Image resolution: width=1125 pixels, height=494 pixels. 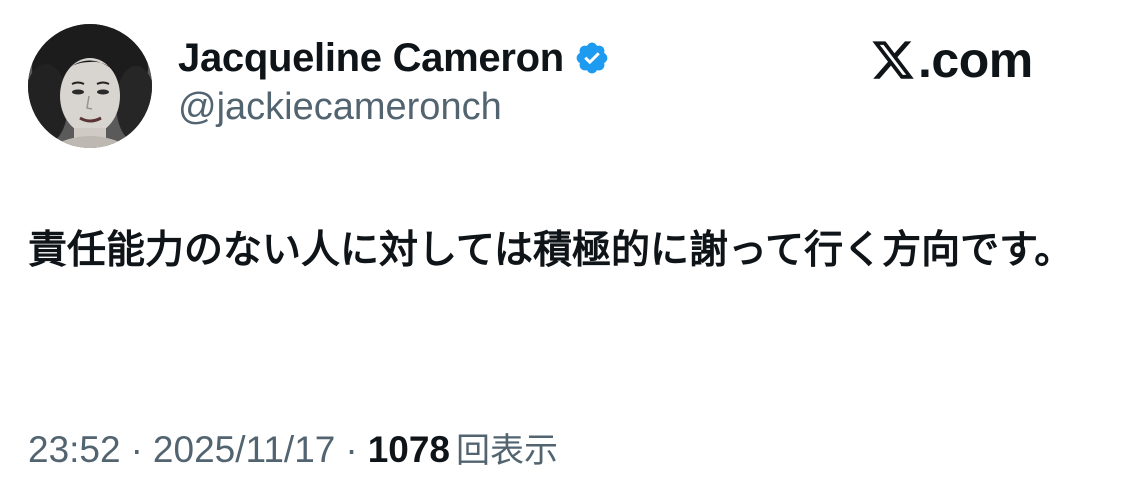 I want to click on author-name-row: Jacqueline Cameron, so click(x=394, y=58).